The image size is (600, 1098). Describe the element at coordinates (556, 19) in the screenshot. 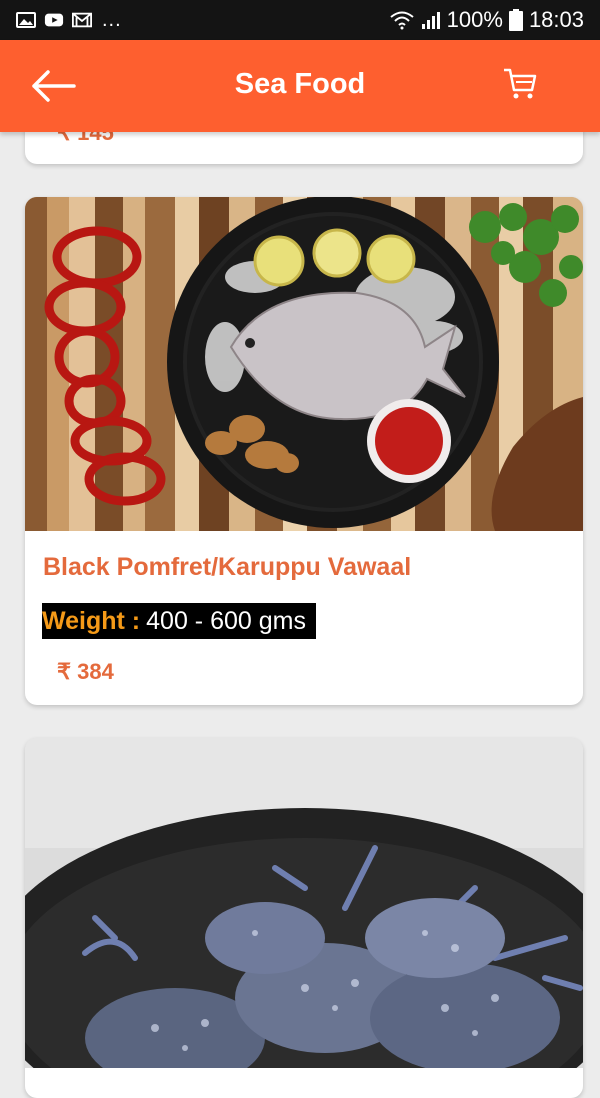

I see `clock: 18:03` at that location.